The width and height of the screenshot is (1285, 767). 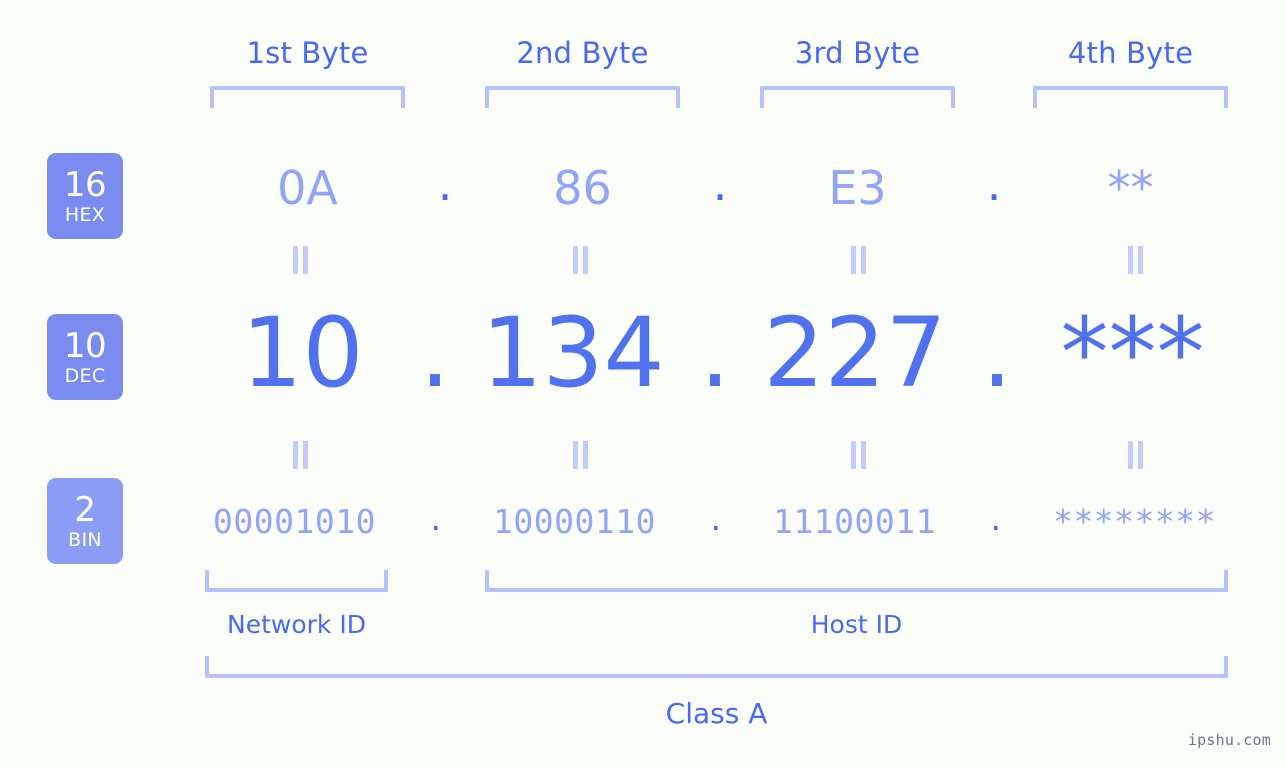 I want to click on network-id-label: Network ID, so click(x=296, y=624).